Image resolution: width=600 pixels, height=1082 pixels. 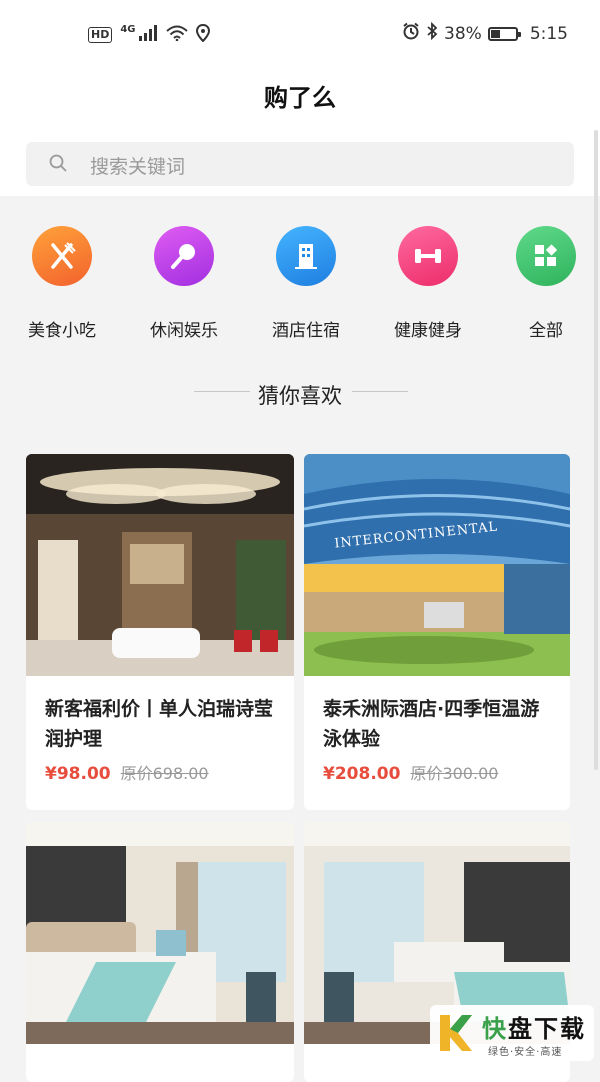 What do you see at coordinates (127, 29) in the screenshot?
I see `network-label: 4G` at bounding box center [127, 29].